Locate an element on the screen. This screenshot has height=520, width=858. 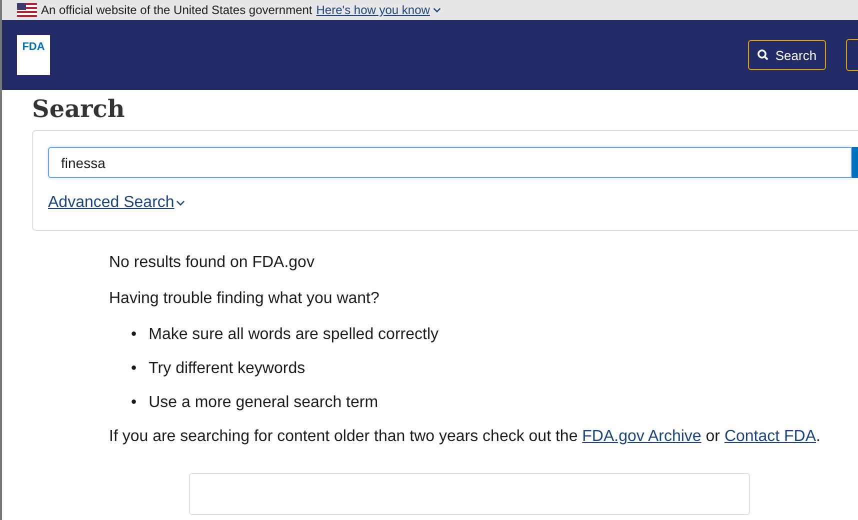
search-icon is located at coordinates (763, 55).